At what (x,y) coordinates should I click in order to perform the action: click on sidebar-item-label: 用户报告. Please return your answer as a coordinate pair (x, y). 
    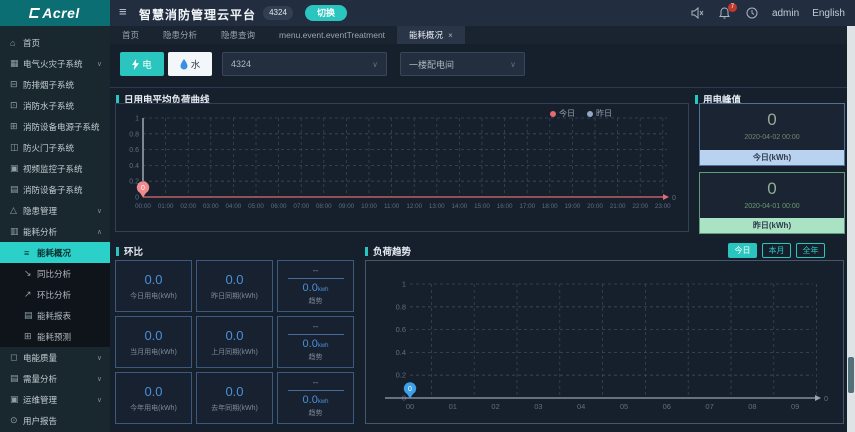
    Looking at the image, I should click on (40, 420).